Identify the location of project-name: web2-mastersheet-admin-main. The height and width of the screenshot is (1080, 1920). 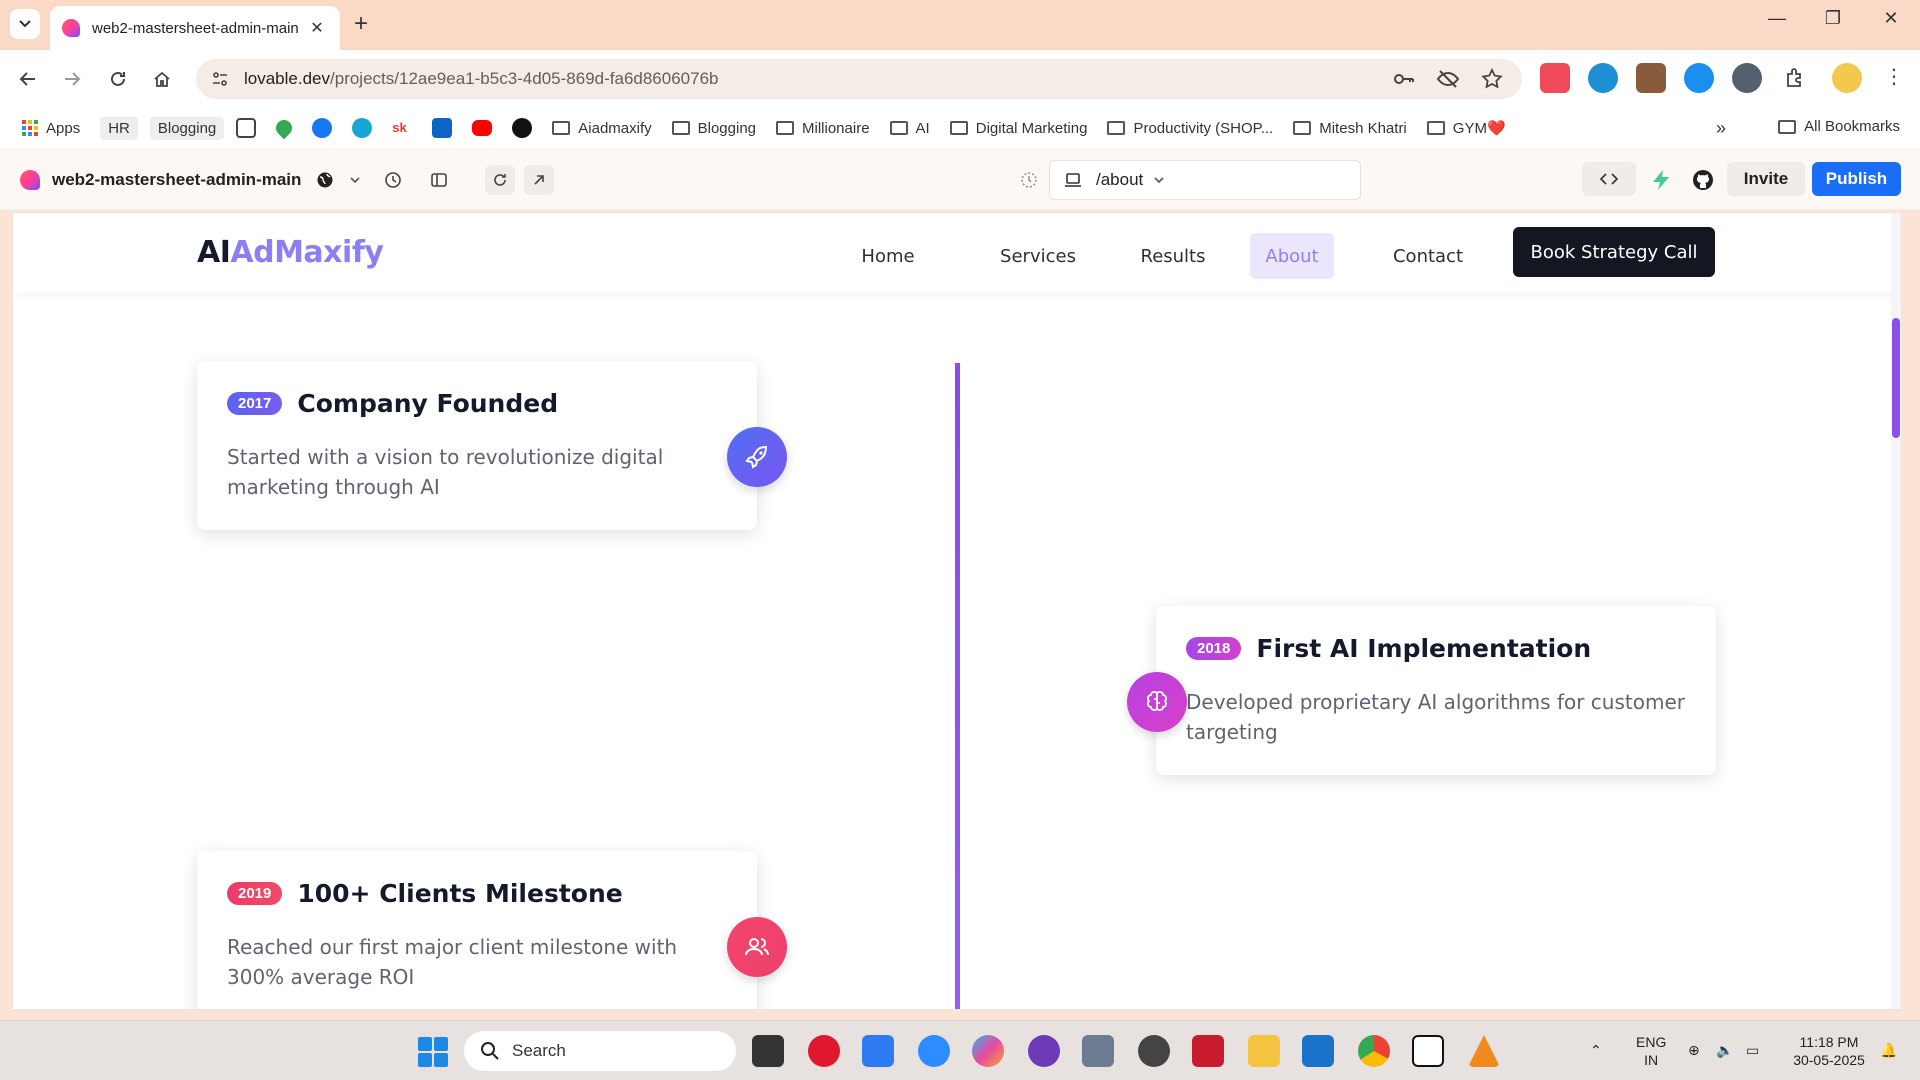
(176, 180).